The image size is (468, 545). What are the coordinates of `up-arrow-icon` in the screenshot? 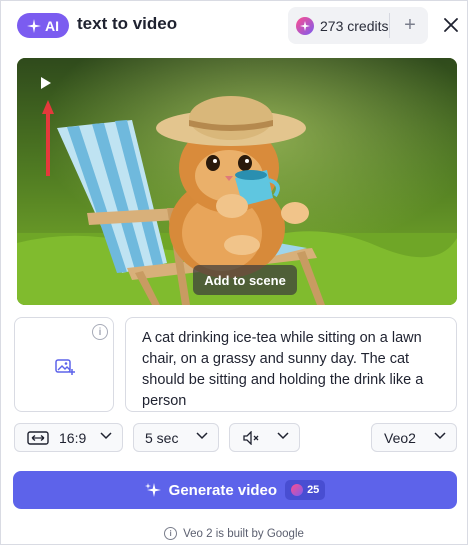 It's located at (48, 138).